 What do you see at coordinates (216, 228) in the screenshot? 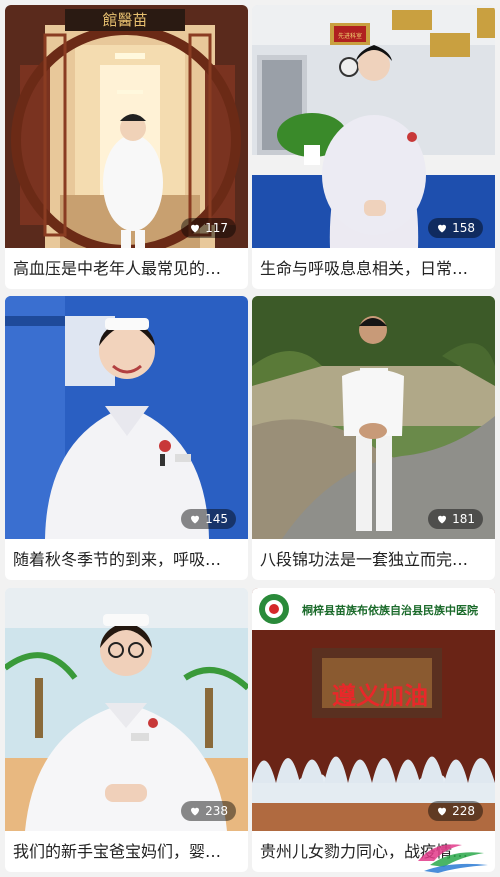
I see `like-count: 117` at bounding box center [216, 228].